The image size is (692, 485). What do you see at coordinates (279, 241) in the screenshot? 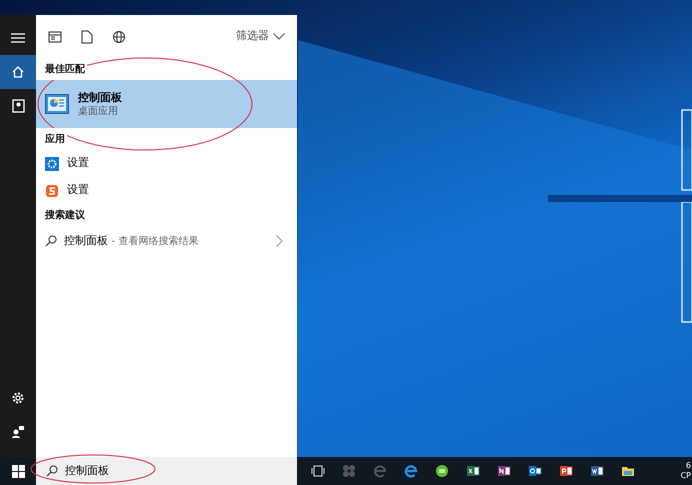
I see `chevron-right-icon` at bounding box center [279, 241].